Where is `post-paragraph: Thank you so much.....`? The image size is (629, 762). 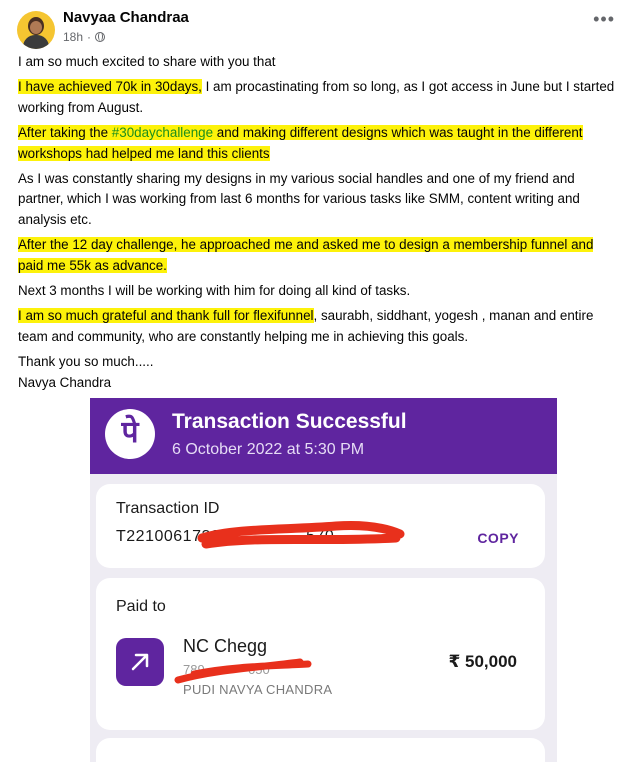 post-paragraph: Thank you so much..... is located at coordinates (320, 362).